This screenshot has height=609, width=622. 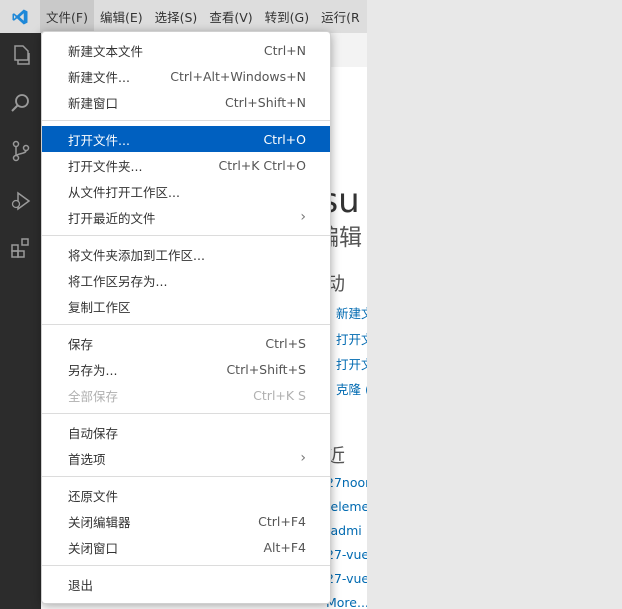 I want to click on menu-item-shortcut: Ctrl+Shift+N, so click(x=265, y=102).